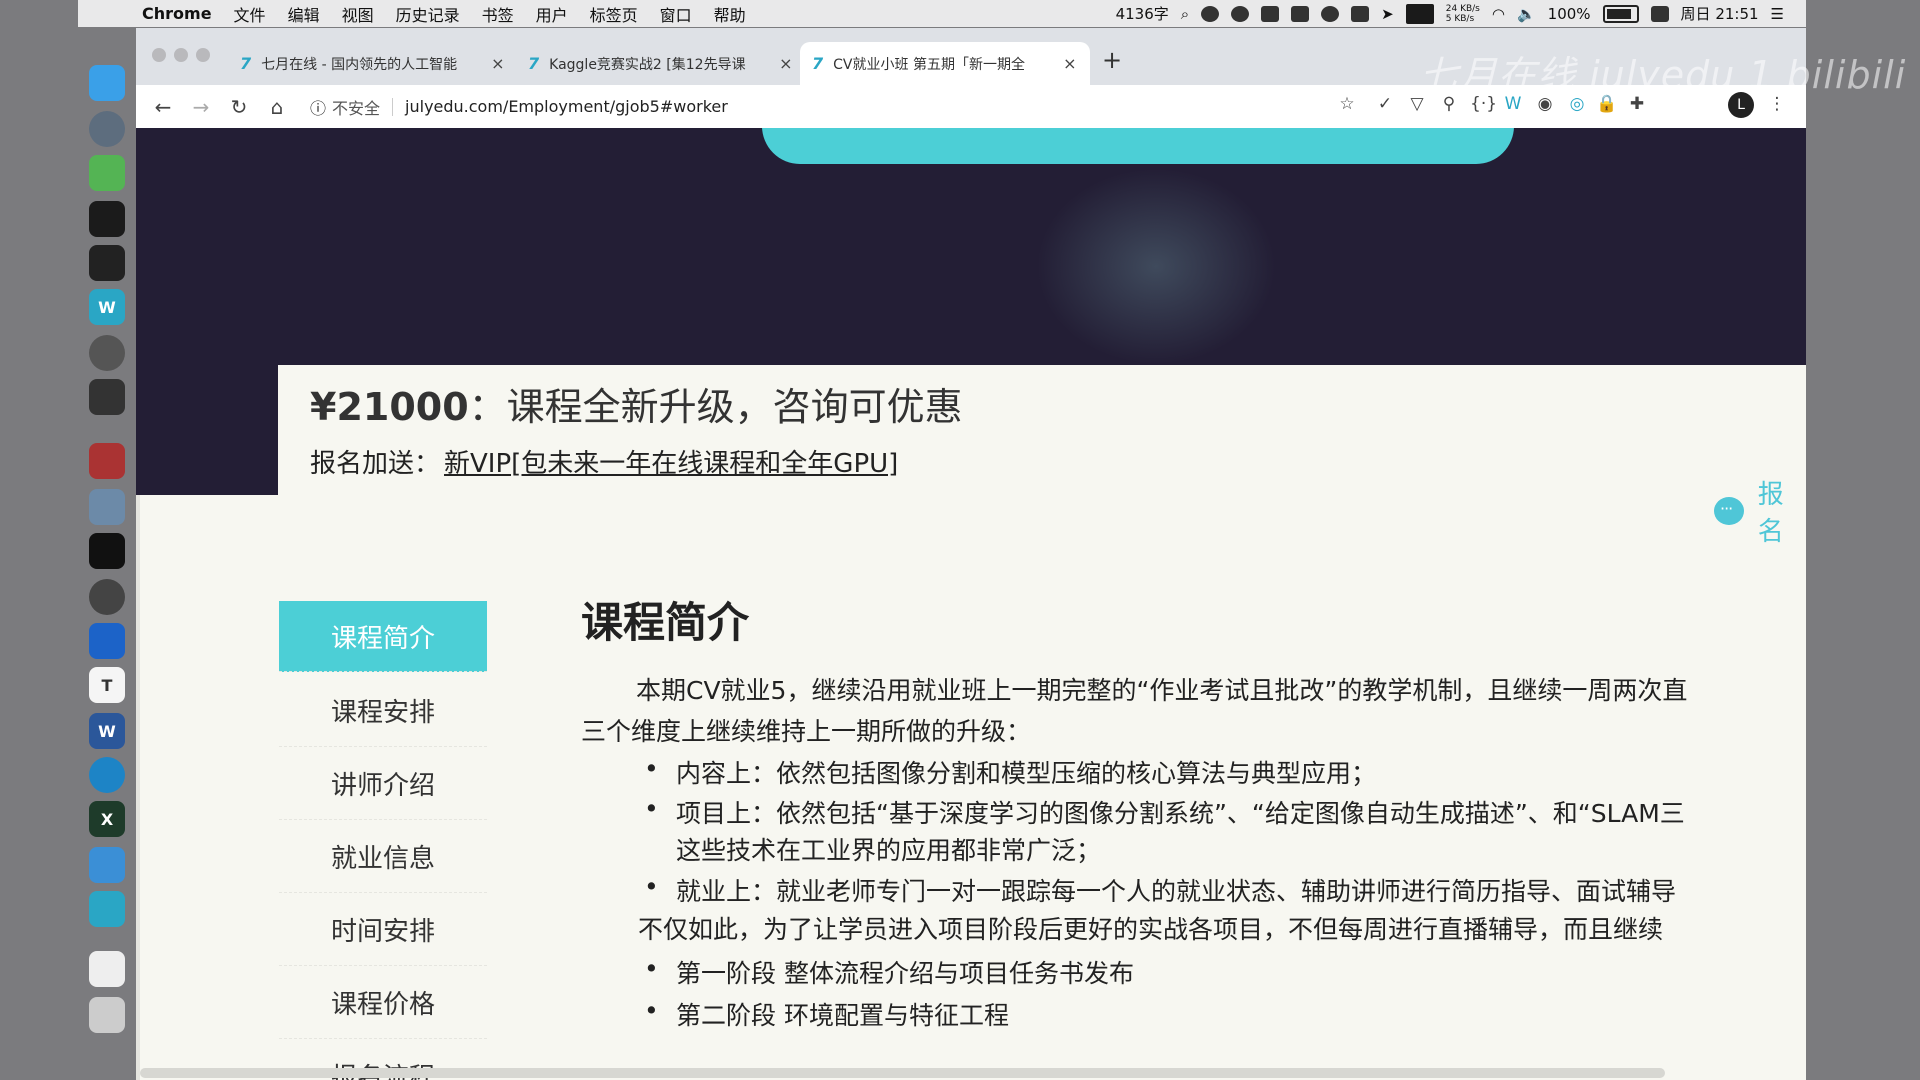 The width and height of the screenshot is (1920, 1080). I want to click on wps-icon: W, so click(107, 307).